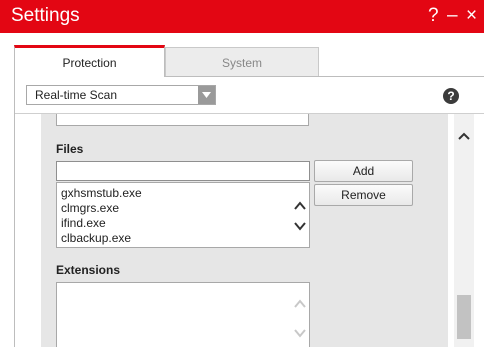  What do you see at coordinates (363, 171) in the screenshot?
I see `add-button: Add` at bounding box center [363, 171].